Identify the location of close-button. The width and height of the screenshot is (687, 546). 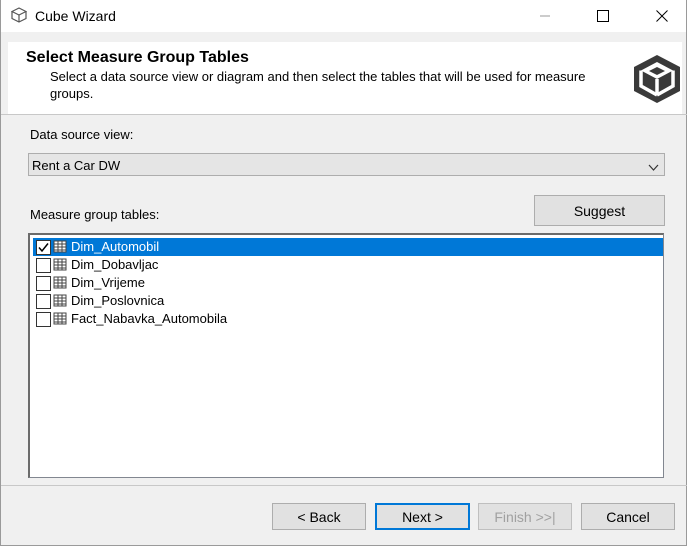
(662, 15).